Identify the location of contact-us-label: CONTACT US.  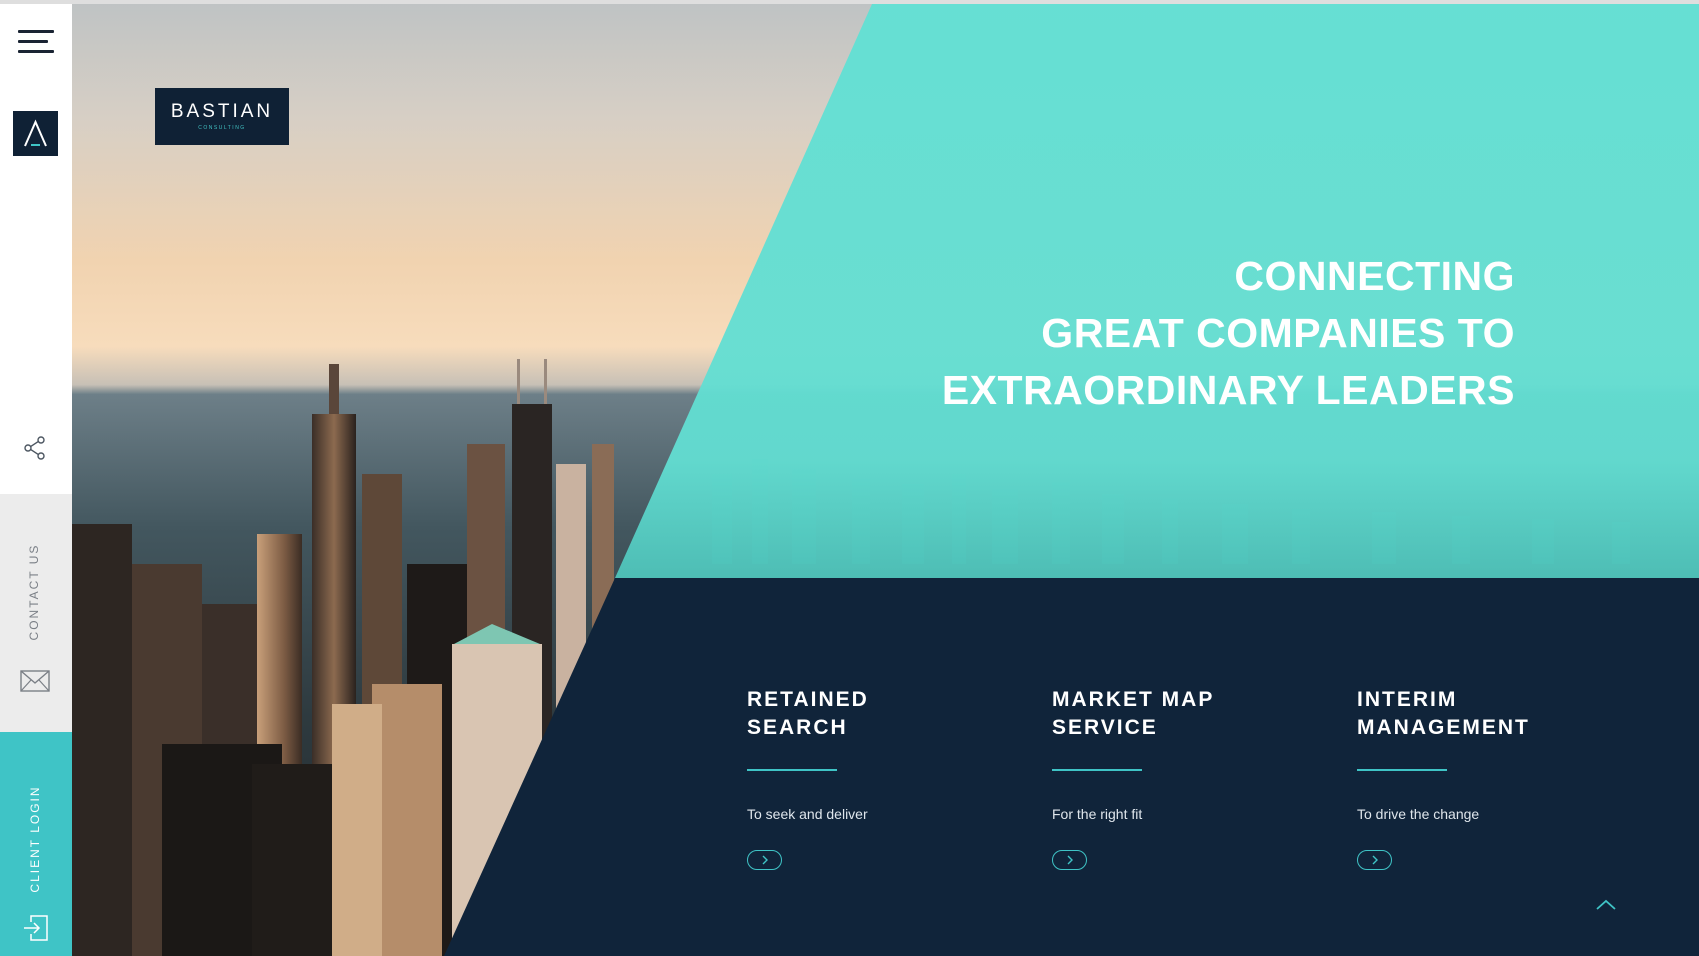
(34, 592).